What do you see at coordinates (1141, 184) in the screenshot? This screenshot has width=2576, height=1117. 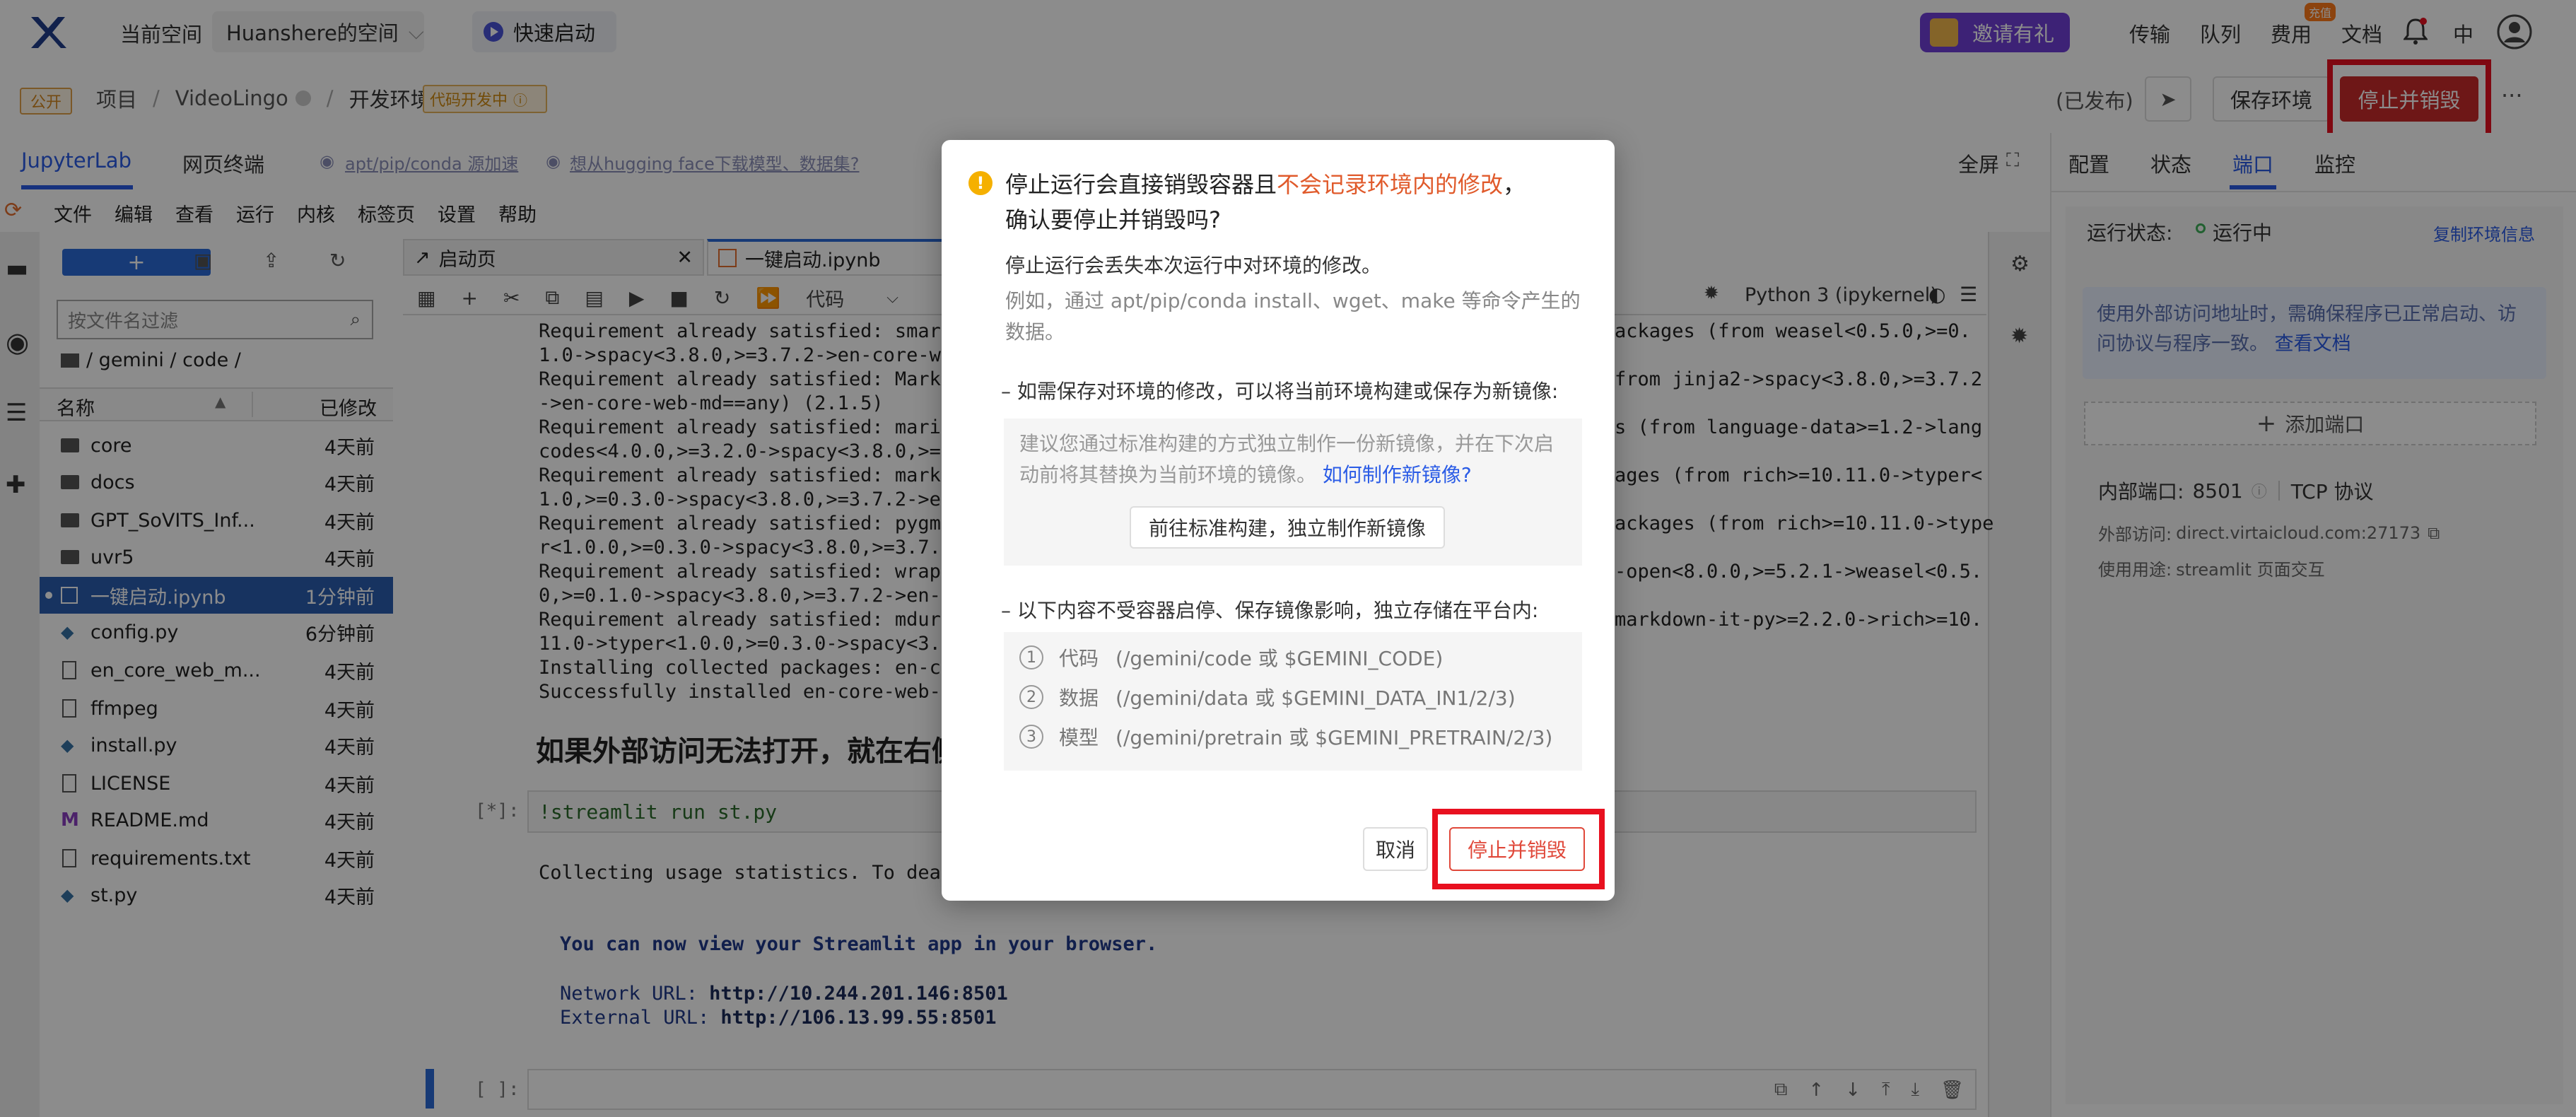 I see `dialog-title-part1: 停止运行会直接销毁容器且` at bounding box center [1141, 184].